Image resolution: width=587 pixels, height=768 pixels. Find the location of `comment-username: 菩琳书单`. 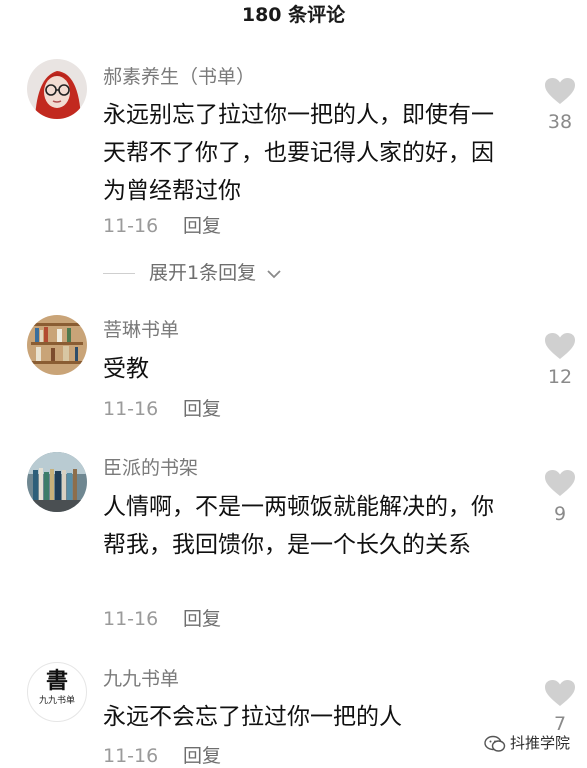

comment-username: 菩琳书单 is located at coordinates (141, 330).